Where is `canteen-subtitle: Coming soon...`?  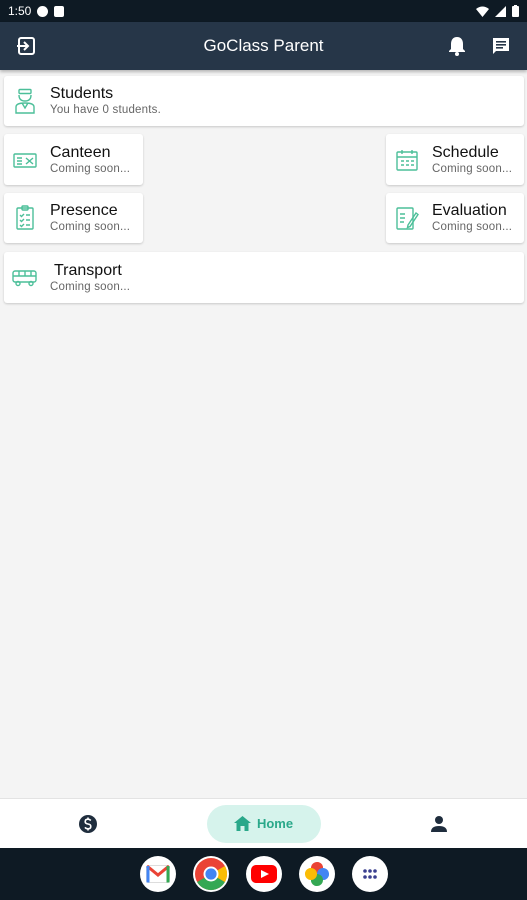 canteen-subtitle: Coming soon... is located at coordinates (90, 168).